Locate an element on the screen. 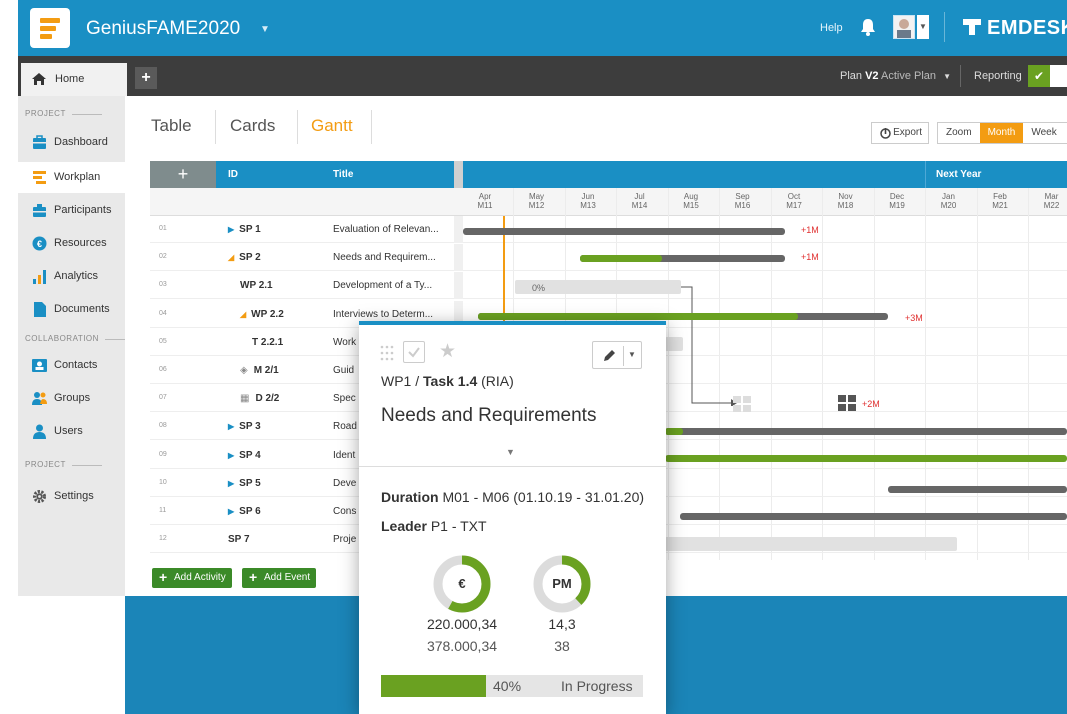 The height and width of the screenshot is (714, 1067). row-id: ◈ M 2/1 is located at coordinates (259, 370).